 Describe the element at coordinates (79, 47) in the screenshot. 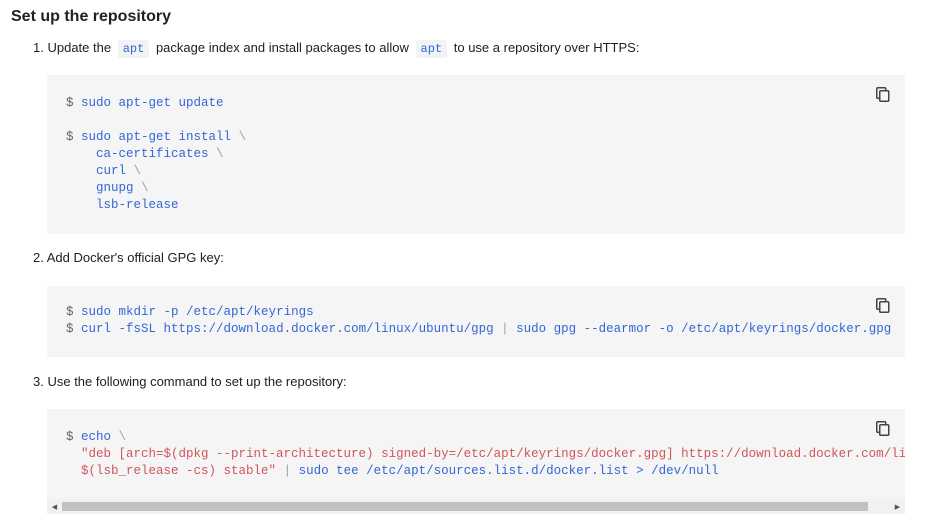

I see `step-text: Update the` at that location.